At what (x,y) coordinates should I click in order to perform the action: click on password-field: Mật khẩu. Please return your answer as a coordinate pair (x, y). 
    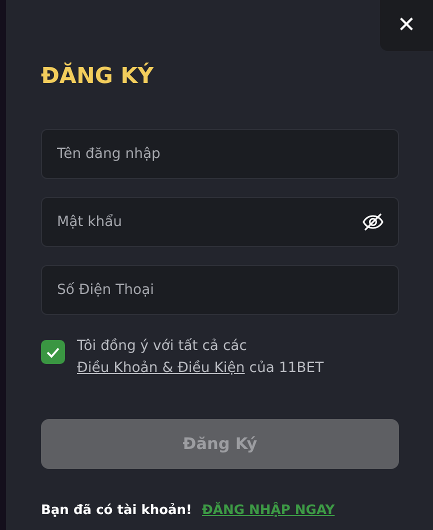
    Looking at the image, I should click on (220, 222).